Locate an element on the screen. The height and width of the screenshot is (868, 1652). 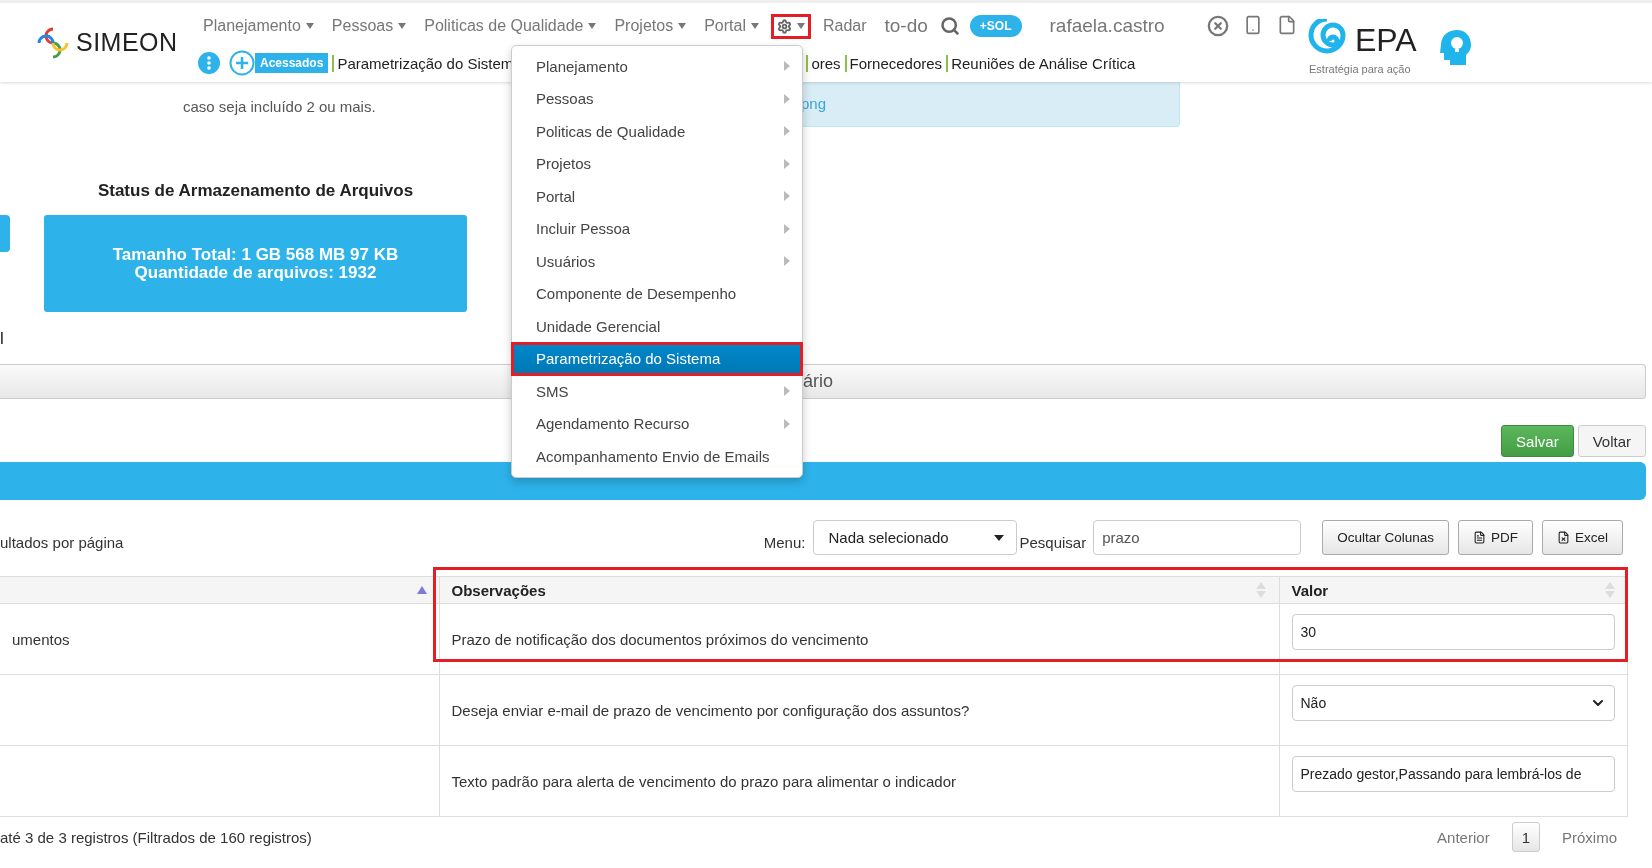
menu-item: Componente de Desempenho is located at coordinates (657, 293).